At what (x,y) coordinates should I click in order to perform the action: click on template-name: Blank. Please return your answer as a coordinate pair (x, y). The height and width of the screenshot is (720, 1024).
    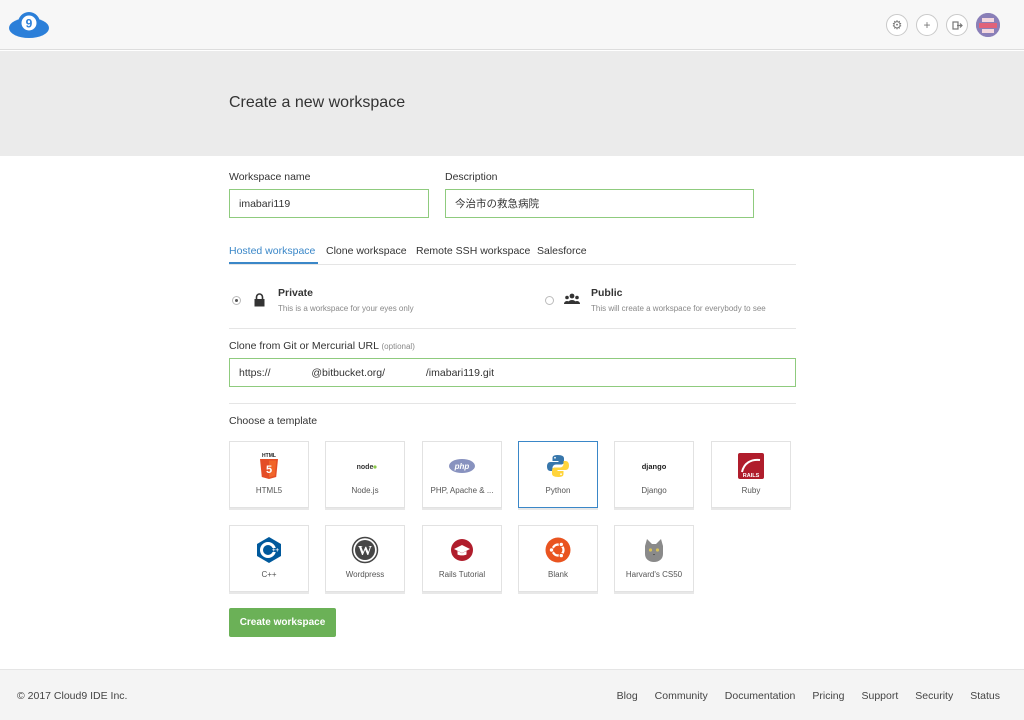
    Looking at the image, I should click on (557, 574).